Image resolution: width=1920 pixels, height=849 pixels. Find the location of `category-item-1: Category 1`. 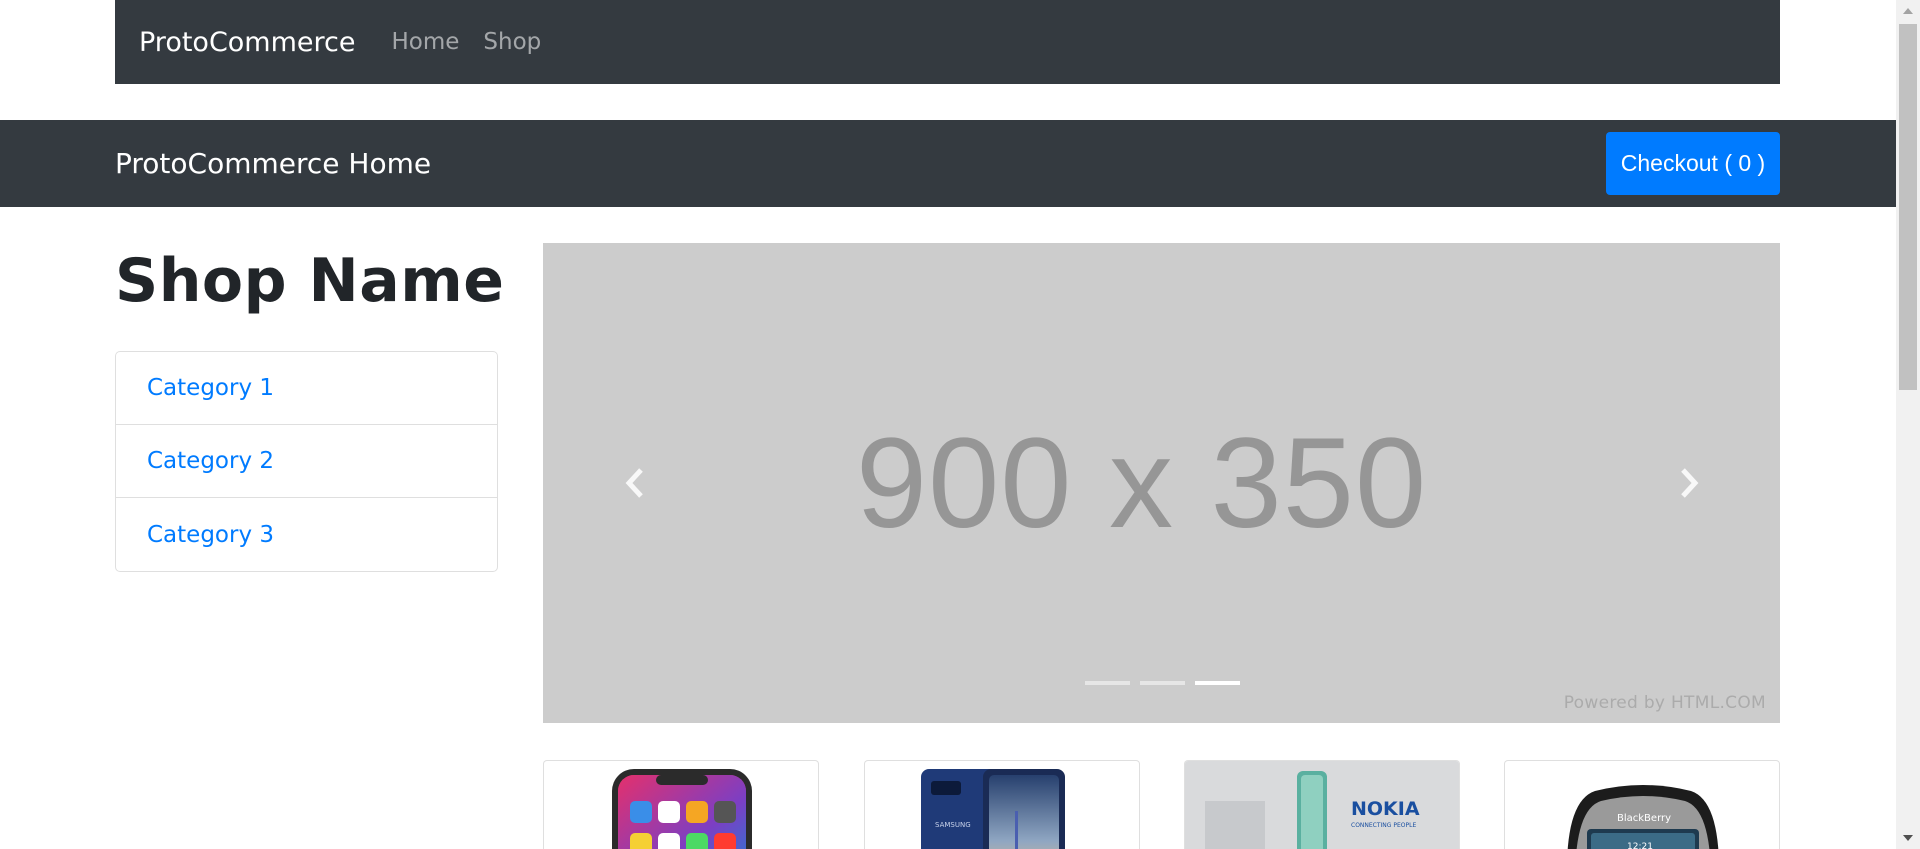

category-item-1: Category 1 is located at coordinates (306, 388).